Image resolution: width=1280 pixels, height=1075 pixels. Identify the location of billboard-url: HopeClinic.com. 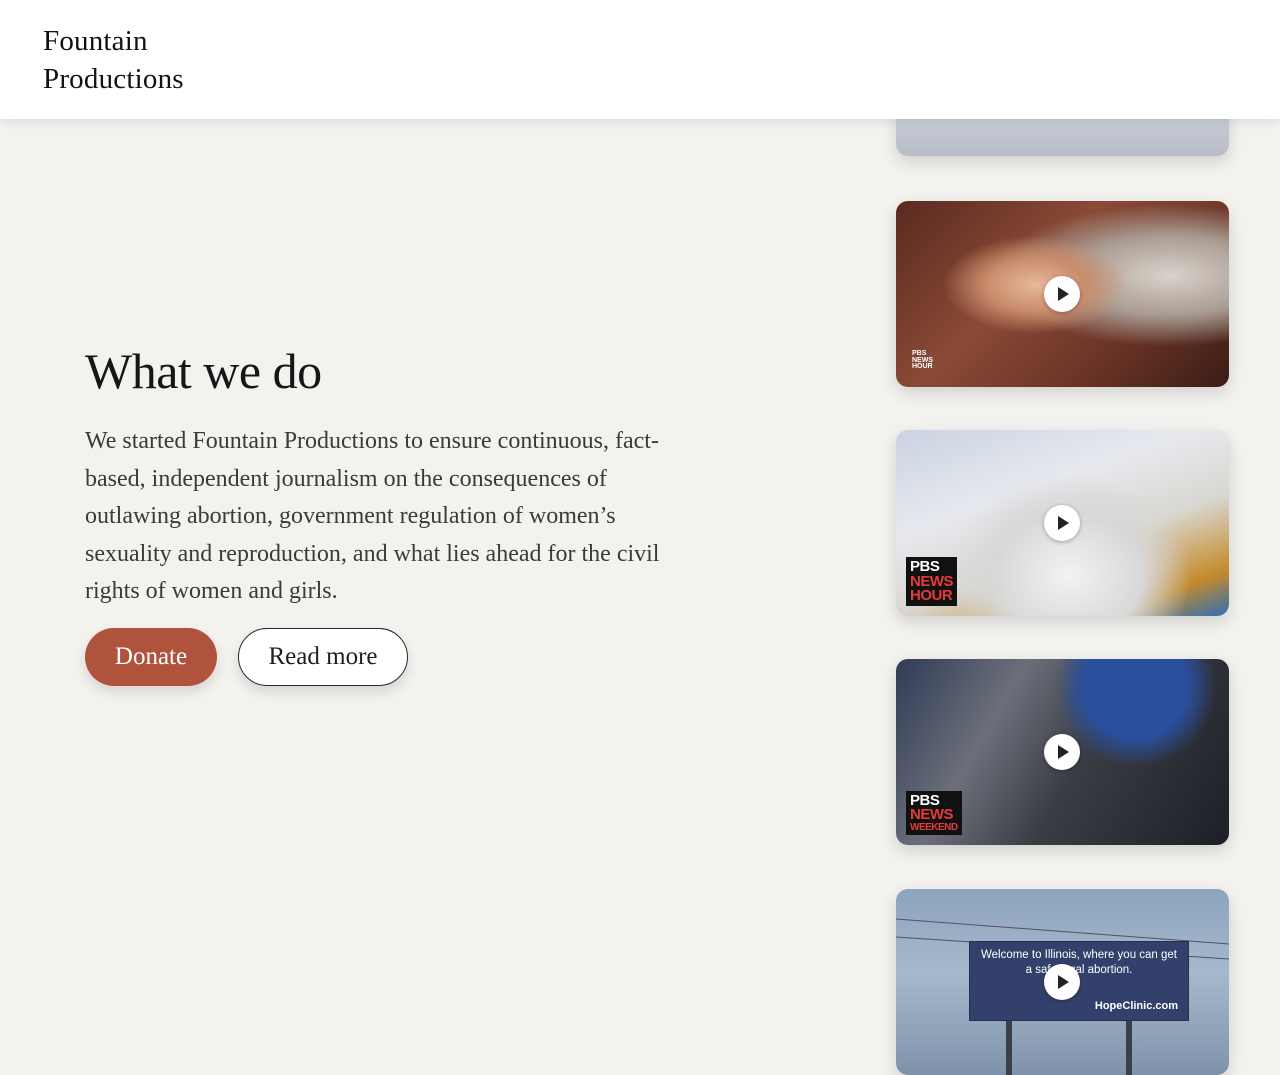
(1136, 1006).